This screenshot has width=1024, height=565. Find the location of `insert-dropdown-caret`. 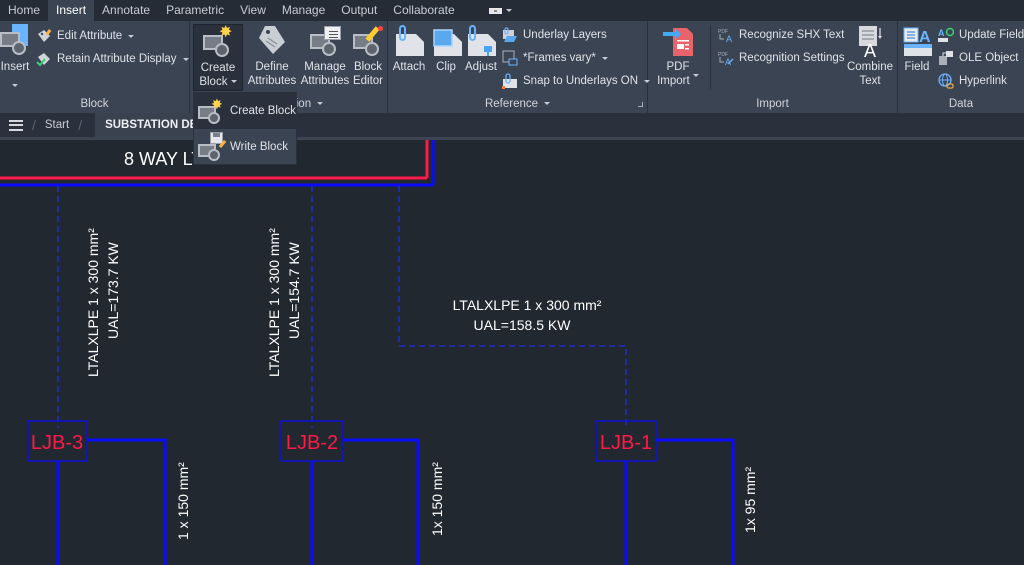

insert-dropdown-caret is located at coordinates (15, 85).